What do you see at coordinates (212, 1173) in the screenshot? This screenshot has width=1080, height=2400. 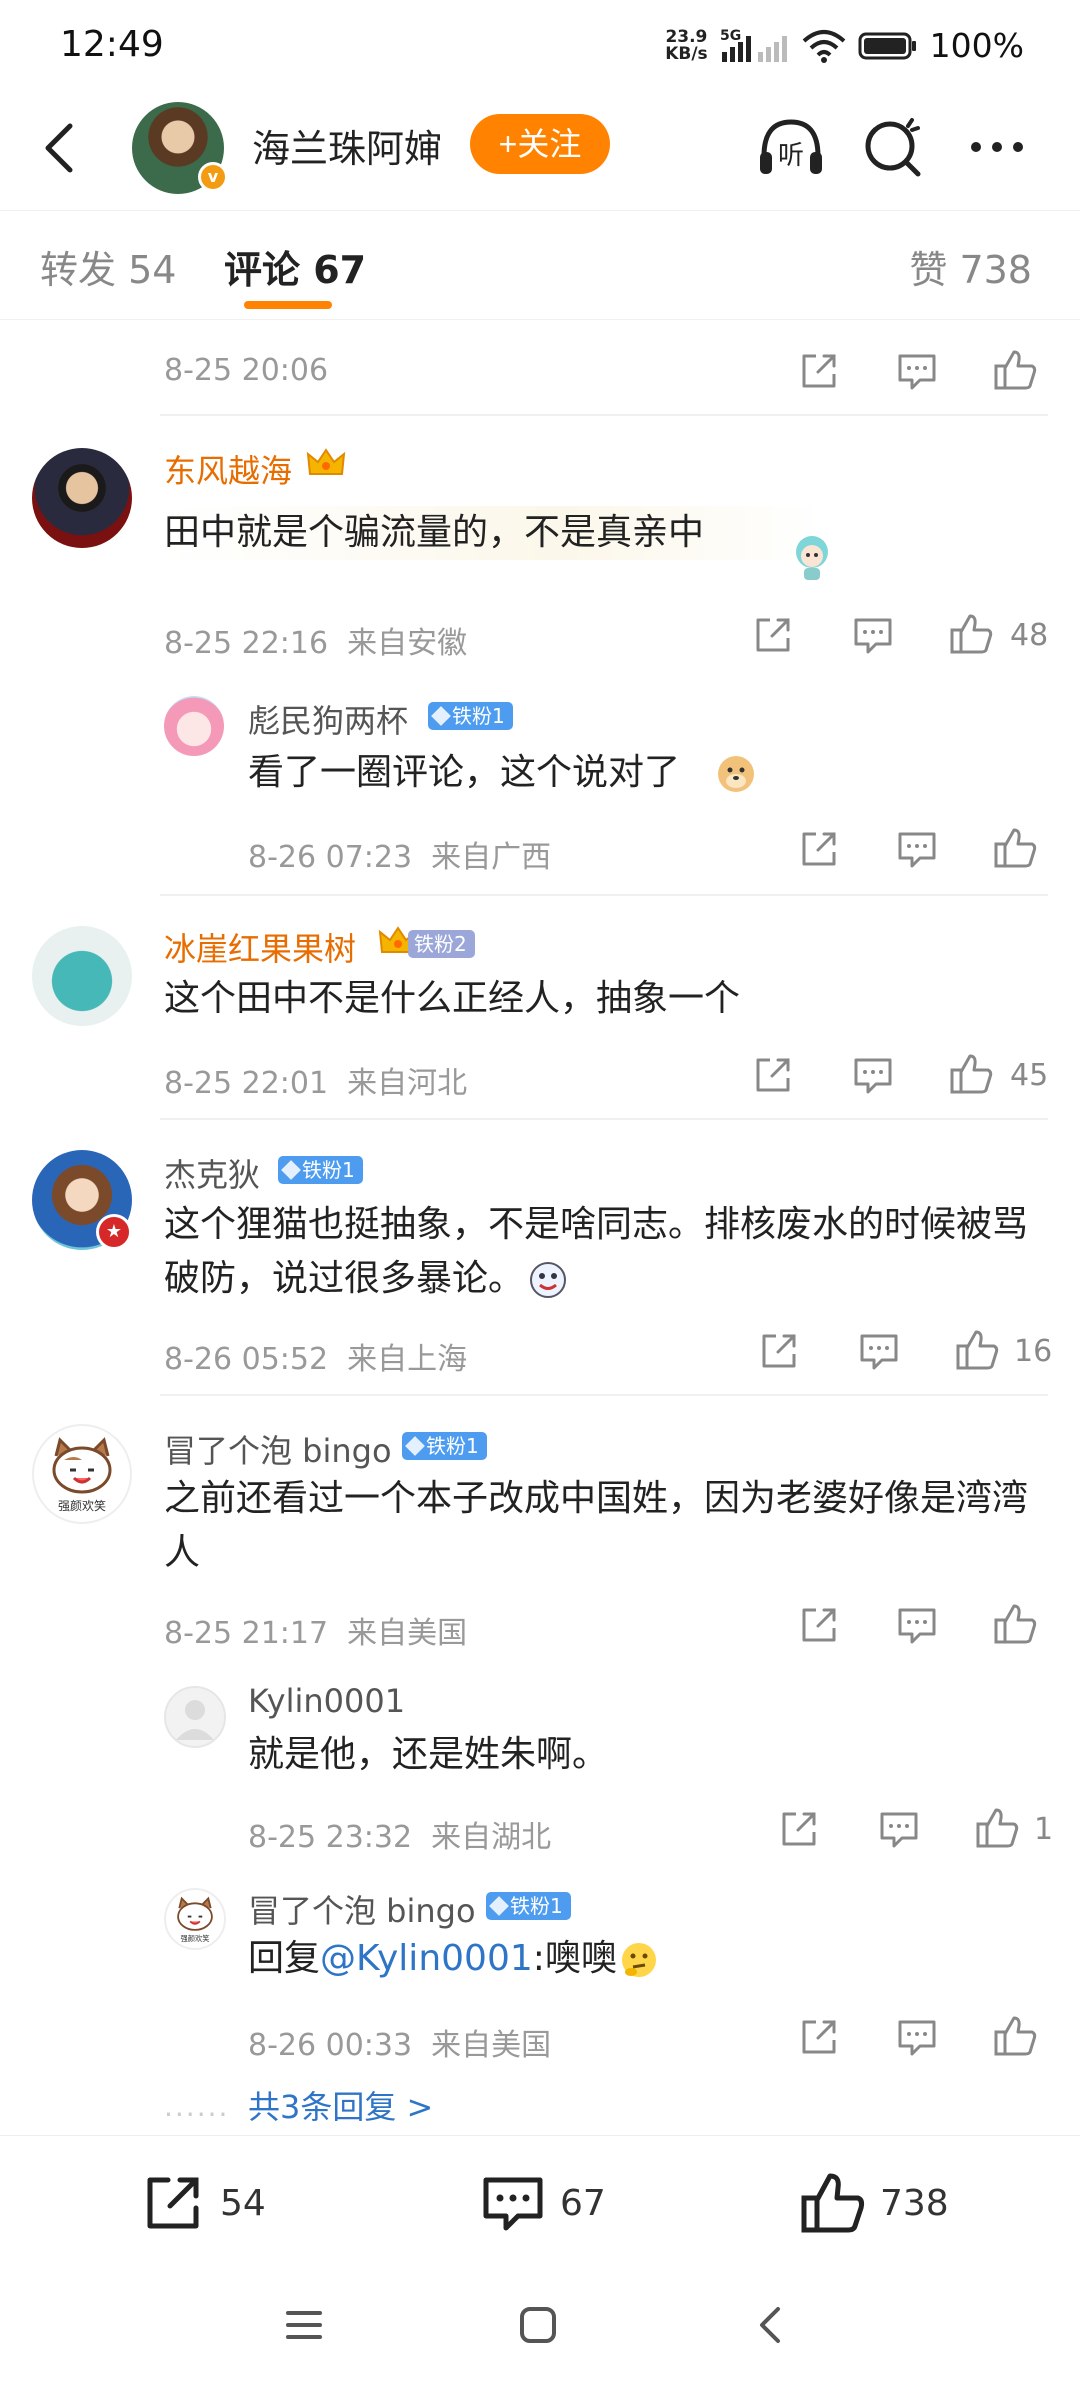 I see `comment-username: 杰克狄` at bounding box center [212, 1173].